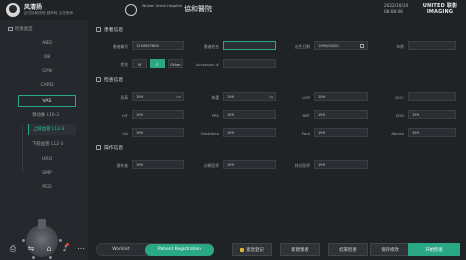 This screenshot has width=466, height=260. Describe the element at coordinates (249, 96) in the screenshot. I see `weight-field: 199 kg` at that location.